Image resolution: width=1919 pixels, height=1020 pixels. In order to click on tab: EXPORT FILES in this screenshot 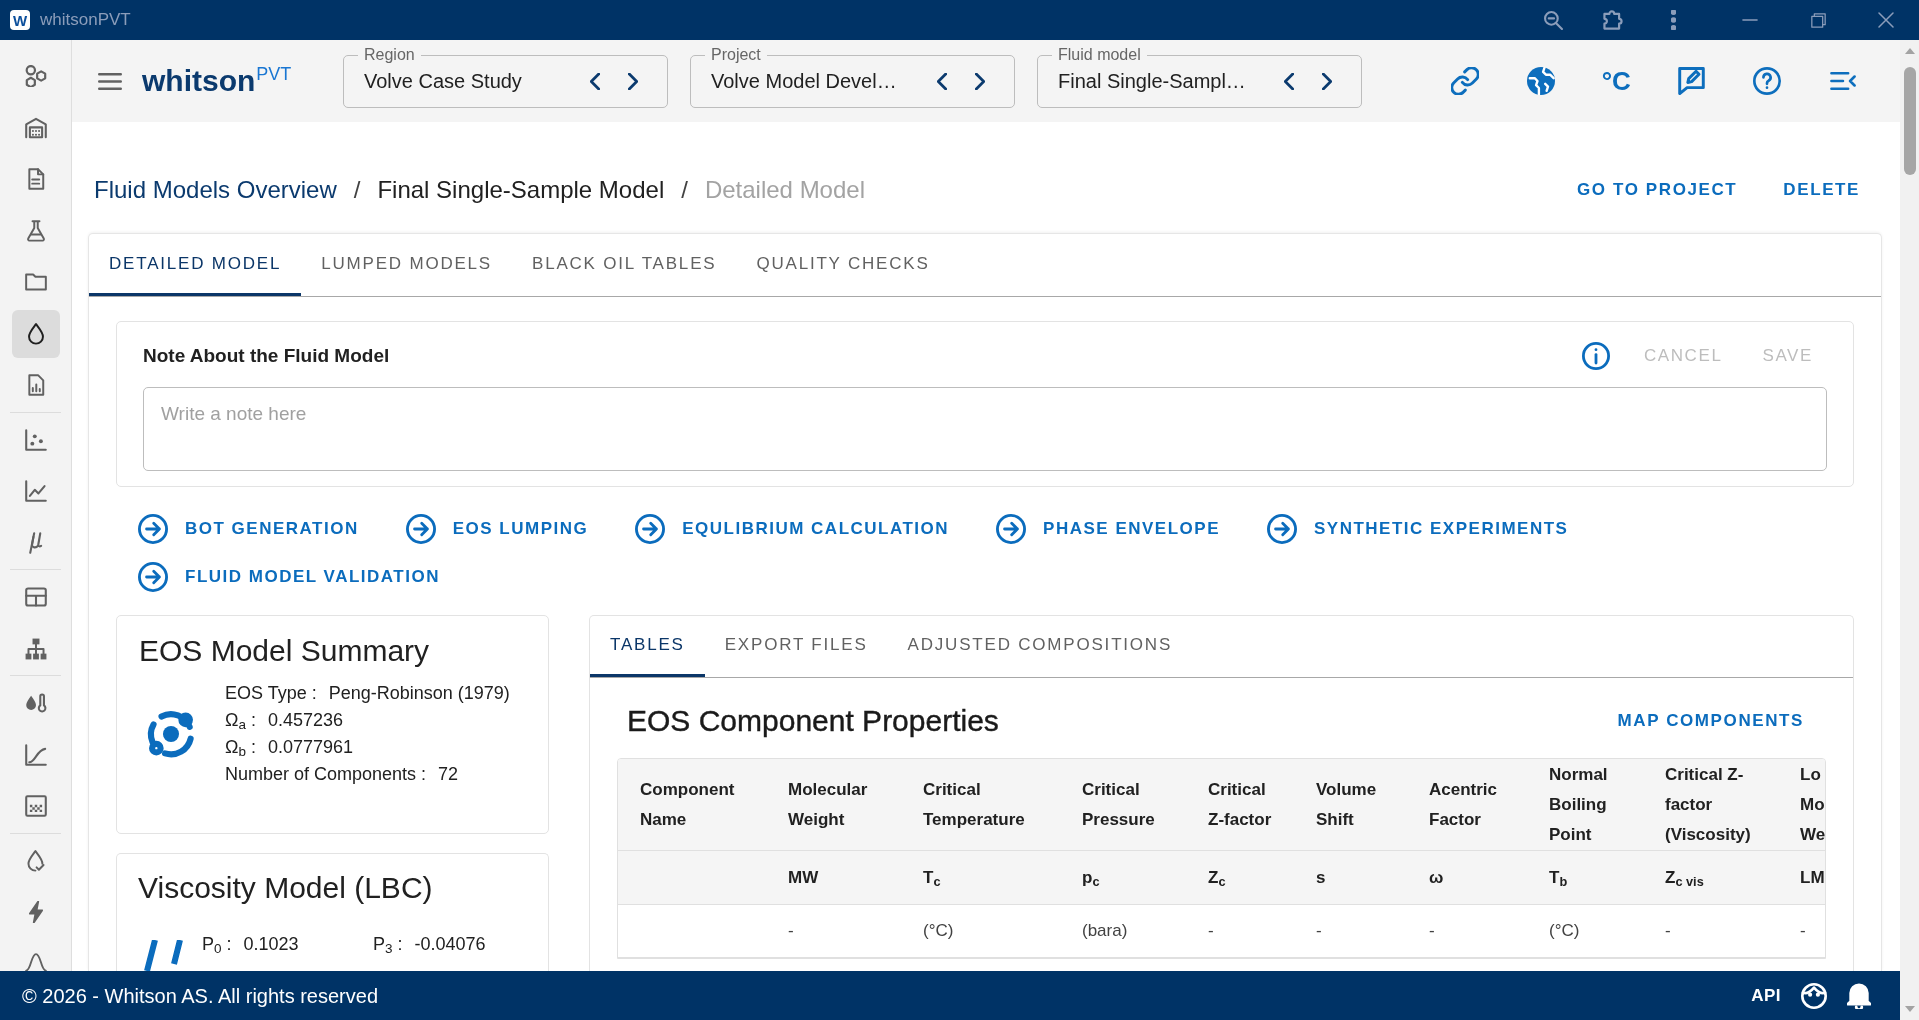, I will do `click(796, 646)`.